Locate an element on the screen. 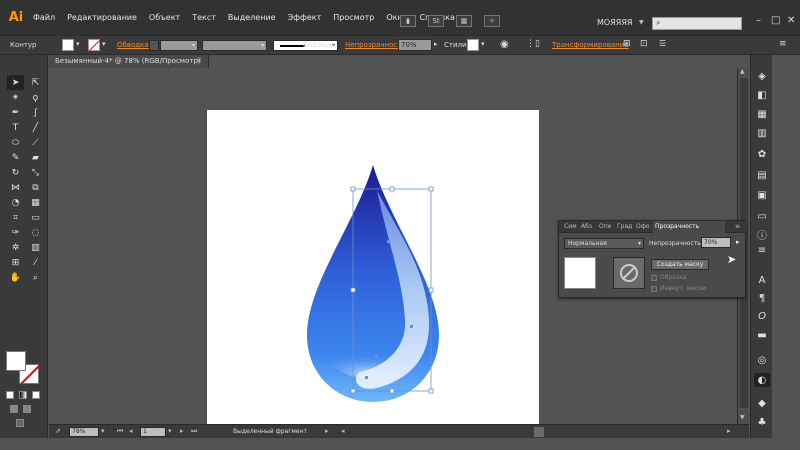  tab-paragraph: Абз is located at coordinates (586, 226).